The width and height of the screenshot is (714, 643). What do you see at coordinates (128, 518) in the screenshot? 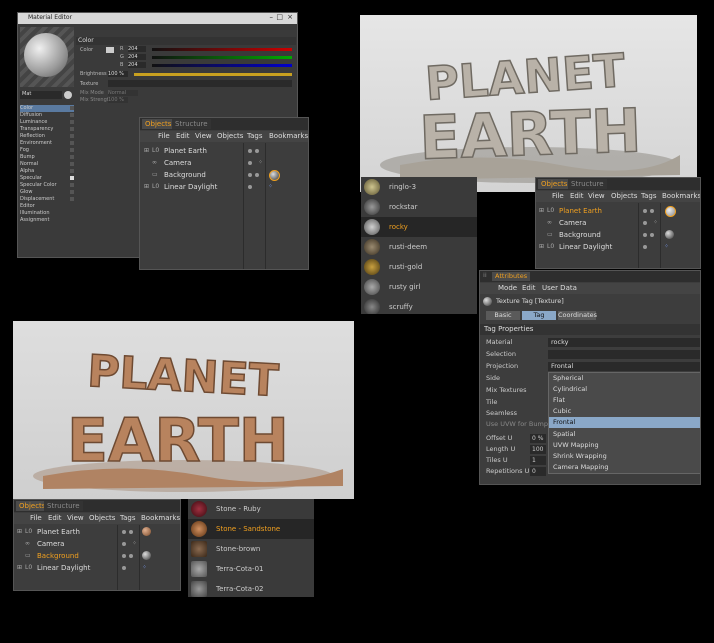
I see `menu-tags: Tags` at bounding box center [128, 518].